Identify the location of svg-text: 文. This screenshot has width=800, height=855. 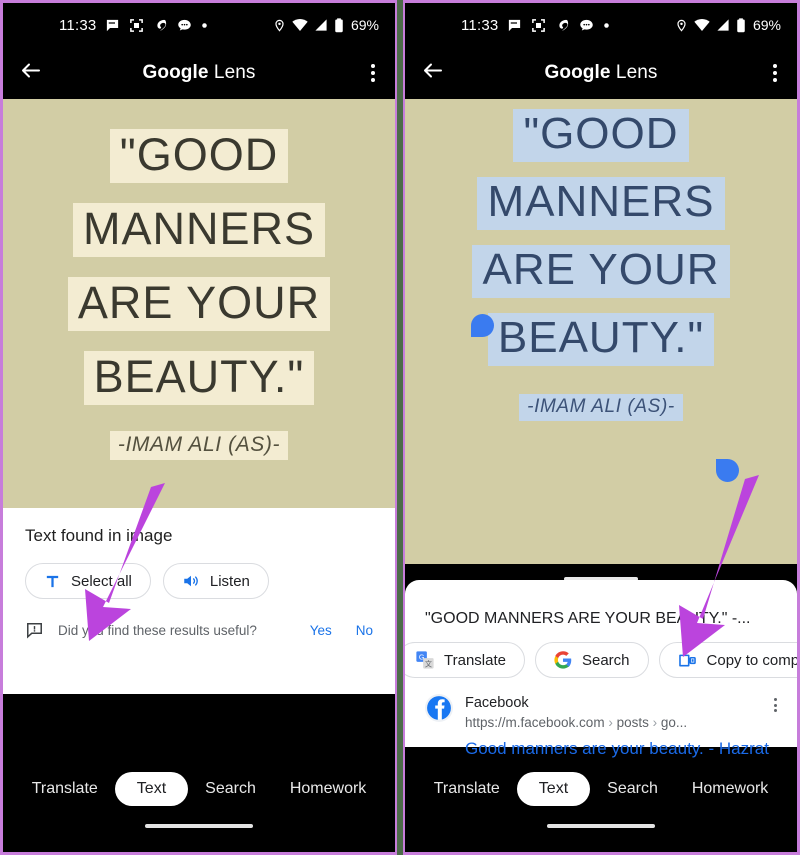
(428, 663).